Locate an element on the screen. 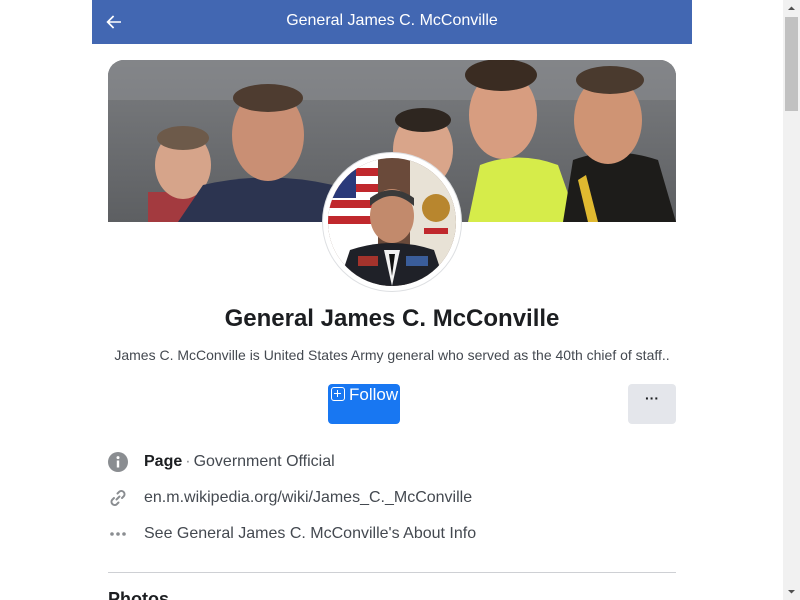 The image size is (800, 600). page-title-header: General James C. McConville is located at coordinates (392, 20).